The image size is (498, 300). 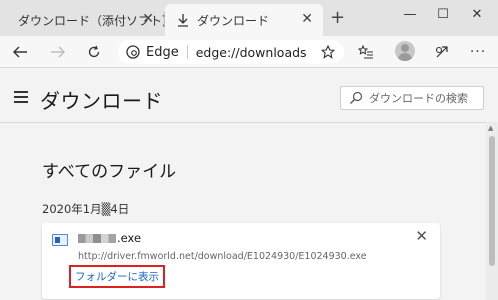 I want to click on avatar, so click(x=405, y=51).